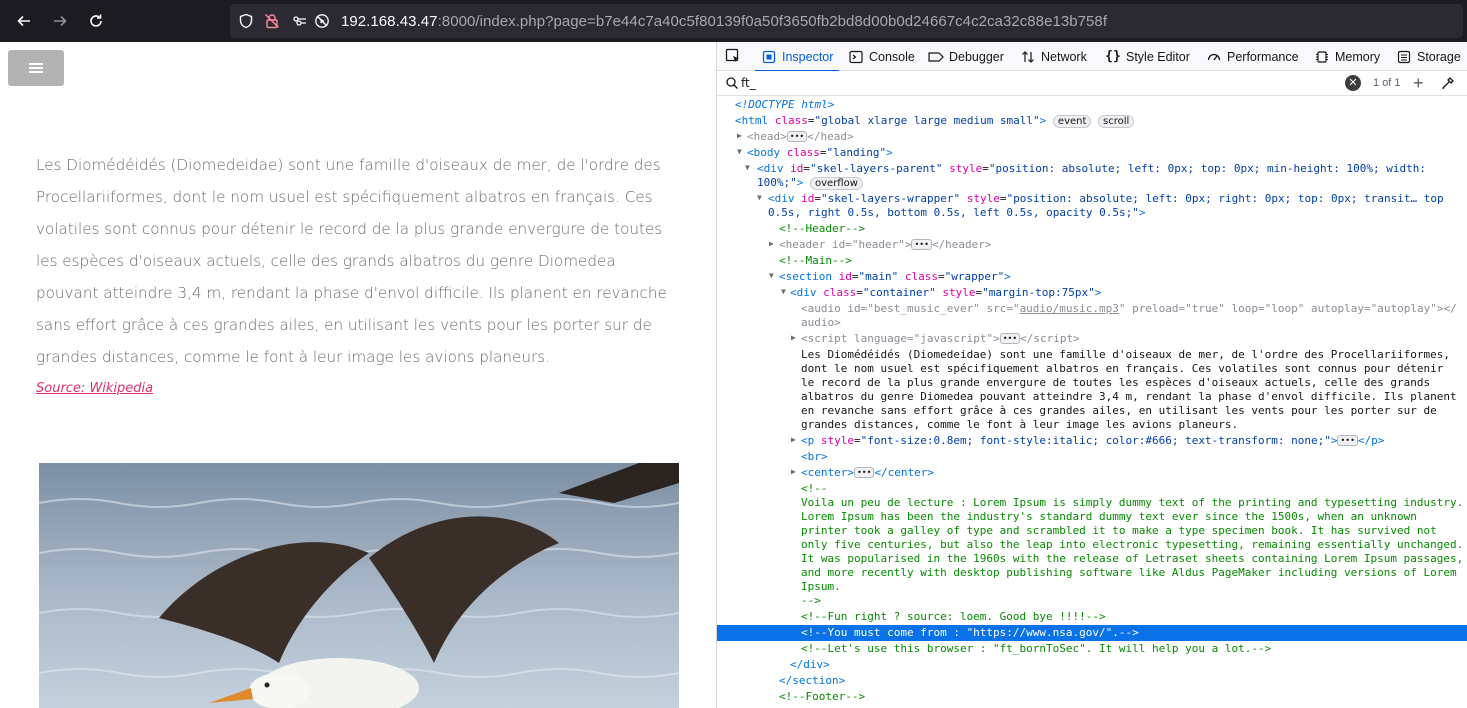 This screenshot has width=1467, height=708. What do you see at coordinates (966, 56) in the screenshot?
I see `tab-debugger: Debugger` at bounding box center [966, 56].